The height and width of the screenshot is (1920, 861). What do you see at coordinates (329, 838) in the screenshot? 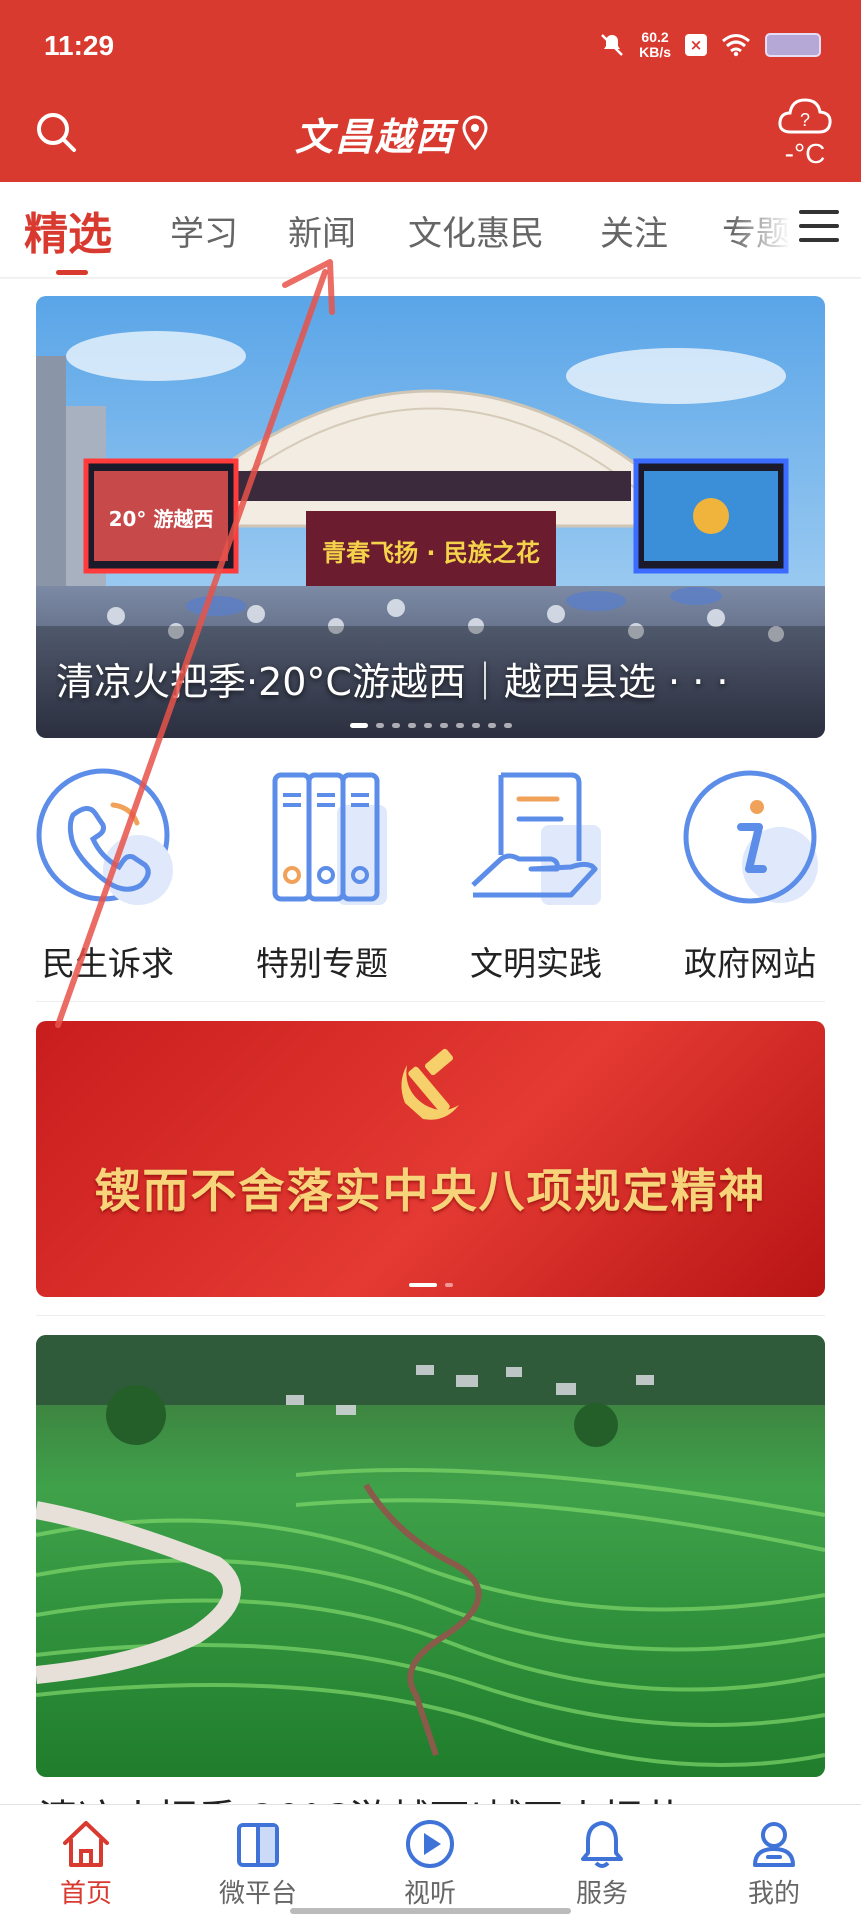
I see `binders-icon` at bounding box center [329, 838].